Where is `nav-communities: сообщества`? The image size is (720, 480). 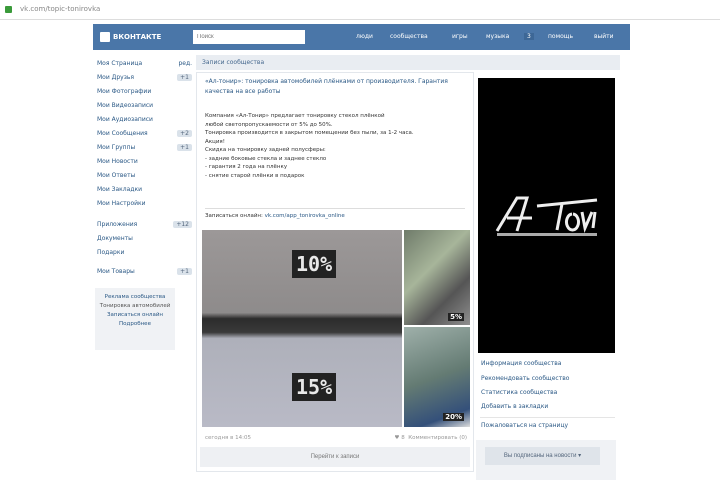
nav-communities: сообщества is located at coordinates (409, 36).